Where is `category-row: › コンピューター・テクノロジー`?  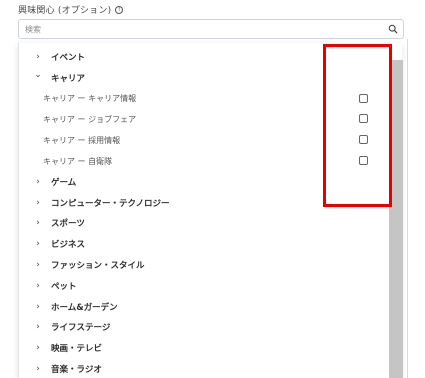 category-row: › コンピューター・テクノロジー is located at coordinates (204, 203).